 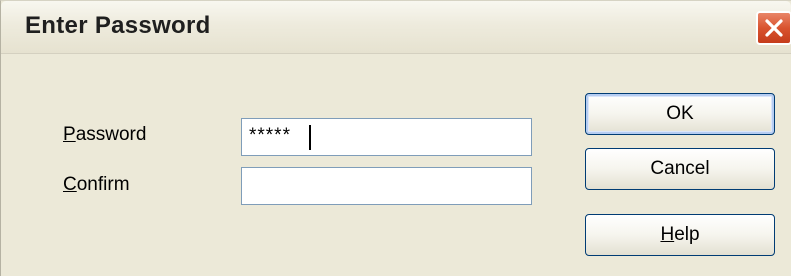 What do you see at coordinates (69, 134) in the screenshot?
I see `password-label-mnemonic: P` at bounding box center [69, 134].